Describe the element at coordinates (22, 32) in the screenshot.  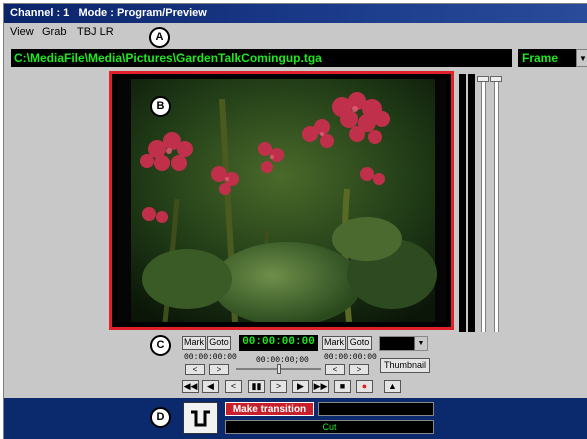
I see `menu-view: View` at that location.